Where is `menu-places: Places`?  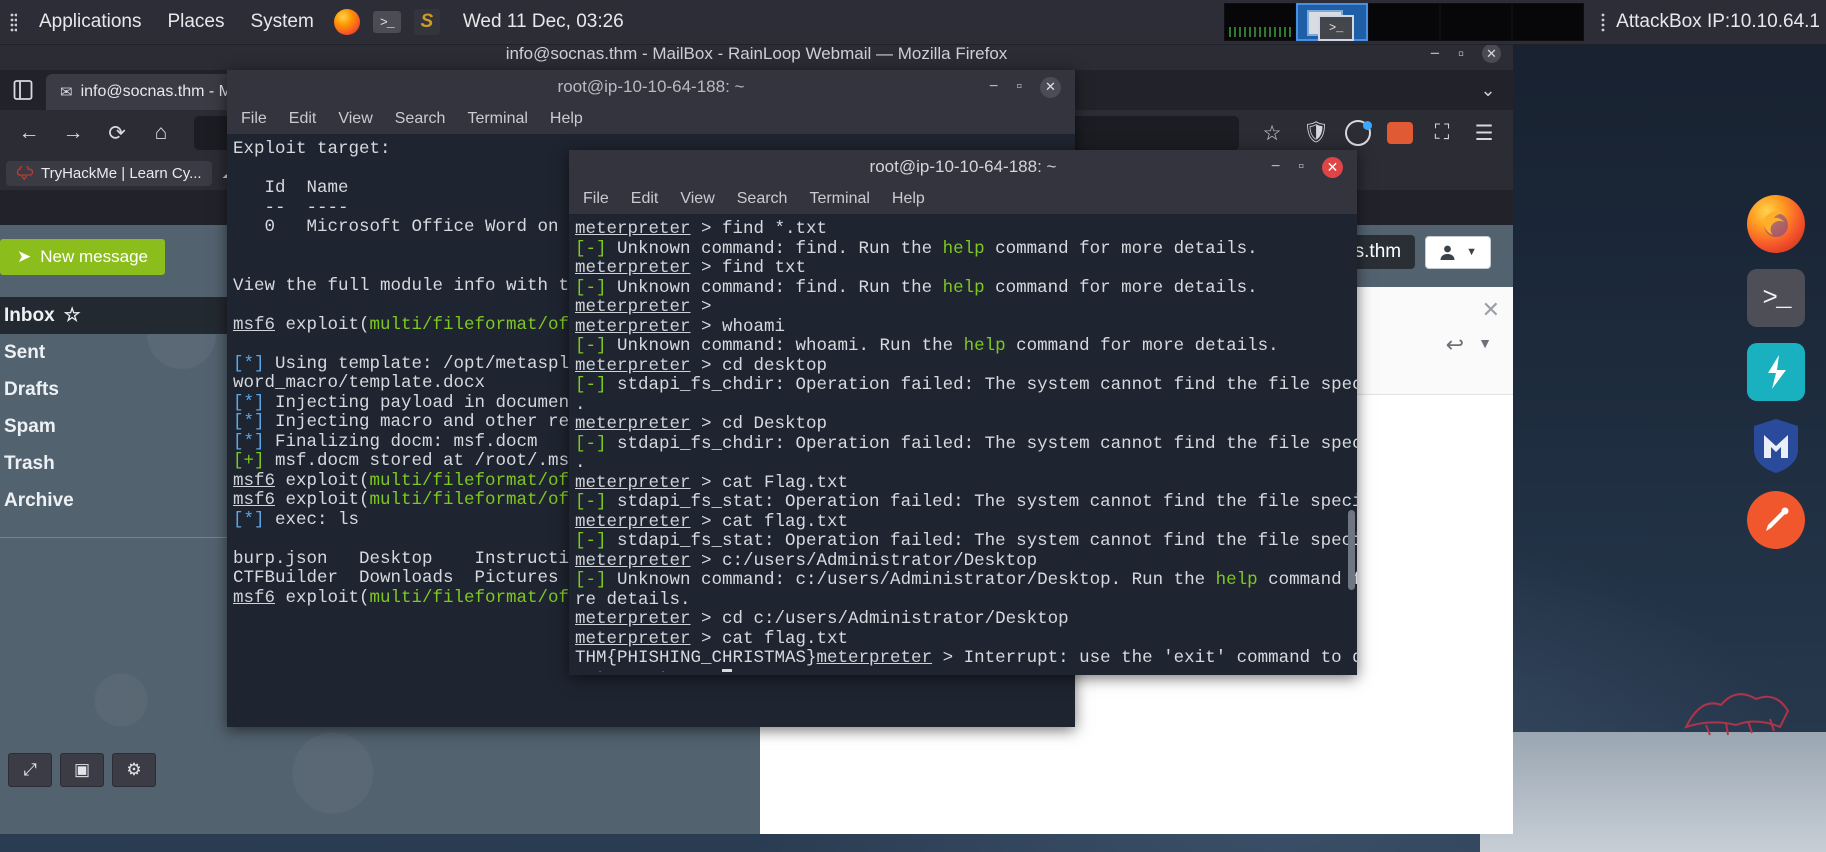
menu-places: Places is located at coordinates (195, 22).